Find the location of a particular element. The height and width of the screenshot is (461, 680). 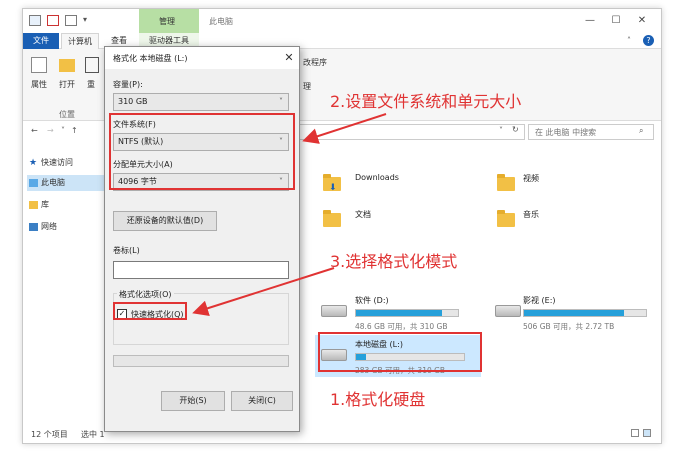

ribbon-button-open: 打开 is located at coordinates (67, 84).